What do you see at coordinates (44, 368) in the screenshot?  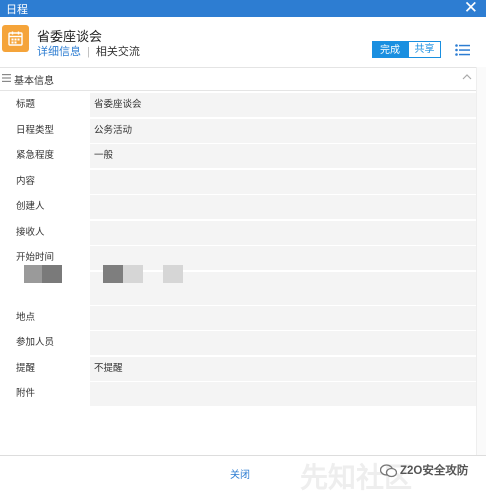 I see `field-label: 提醒` at bounding box center [44, 368].